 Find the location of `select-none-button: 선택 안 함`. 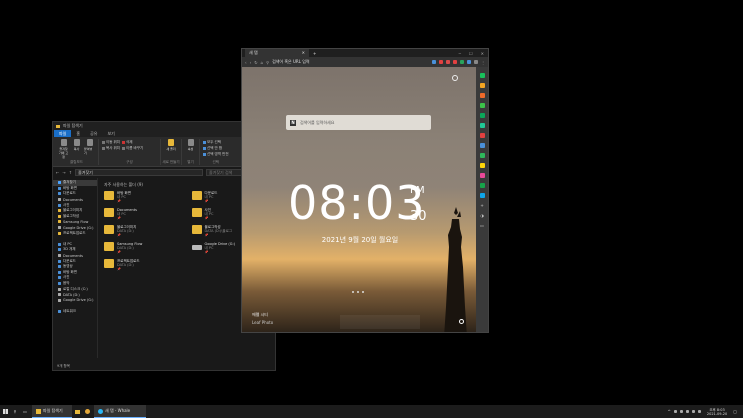

select-none-button: 선택 안 함 is located at coordinates (216, 148).